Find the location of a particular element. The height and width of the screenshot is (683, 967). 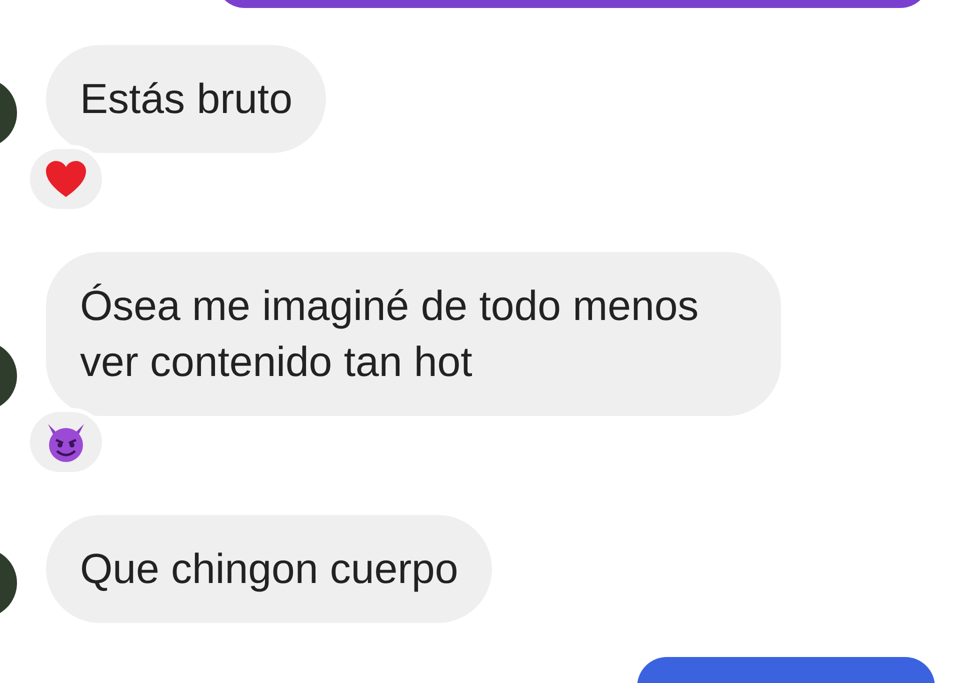

message-text: Estás bruto is located at coordinates (186, 99).